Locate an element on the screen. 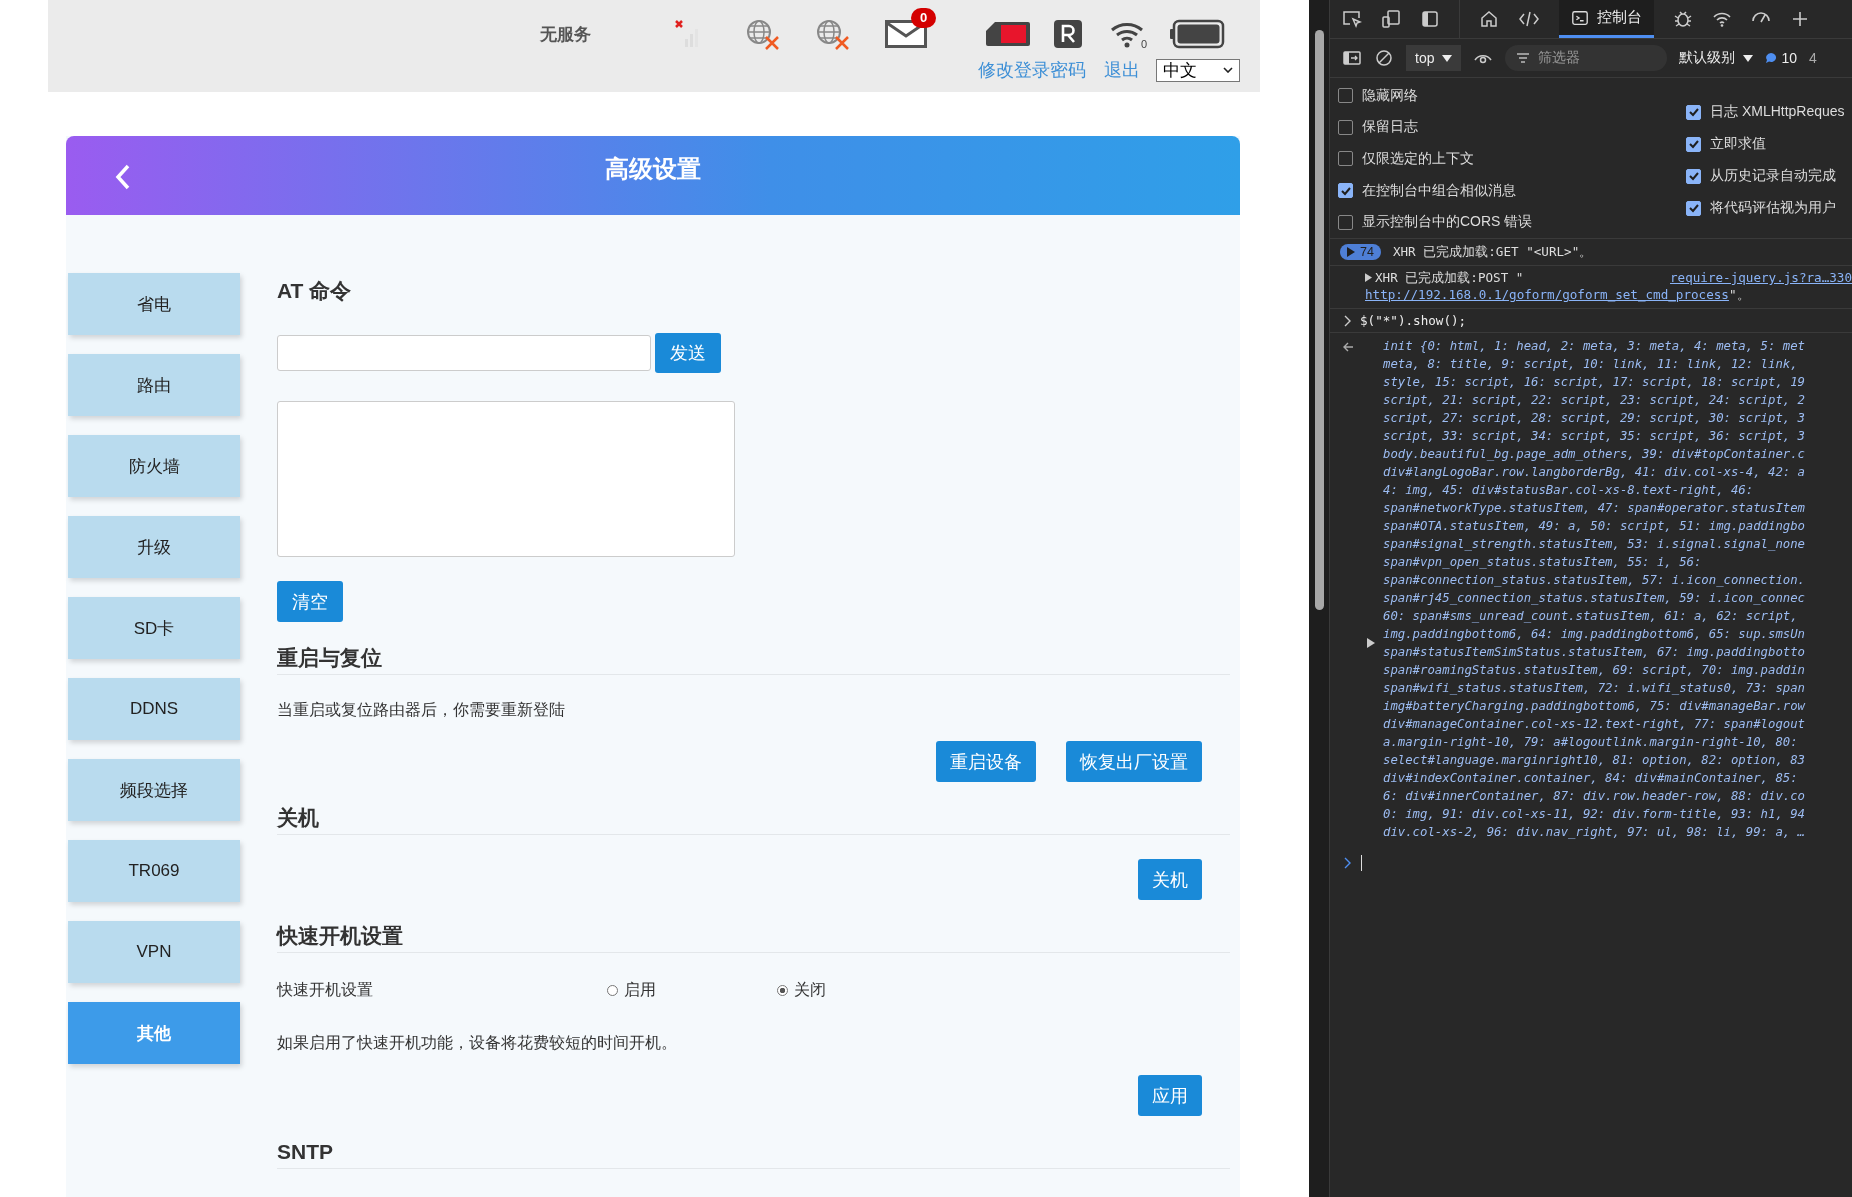  setting-label: 从历史记录自动完成 is located at coordinates (1773, 176).